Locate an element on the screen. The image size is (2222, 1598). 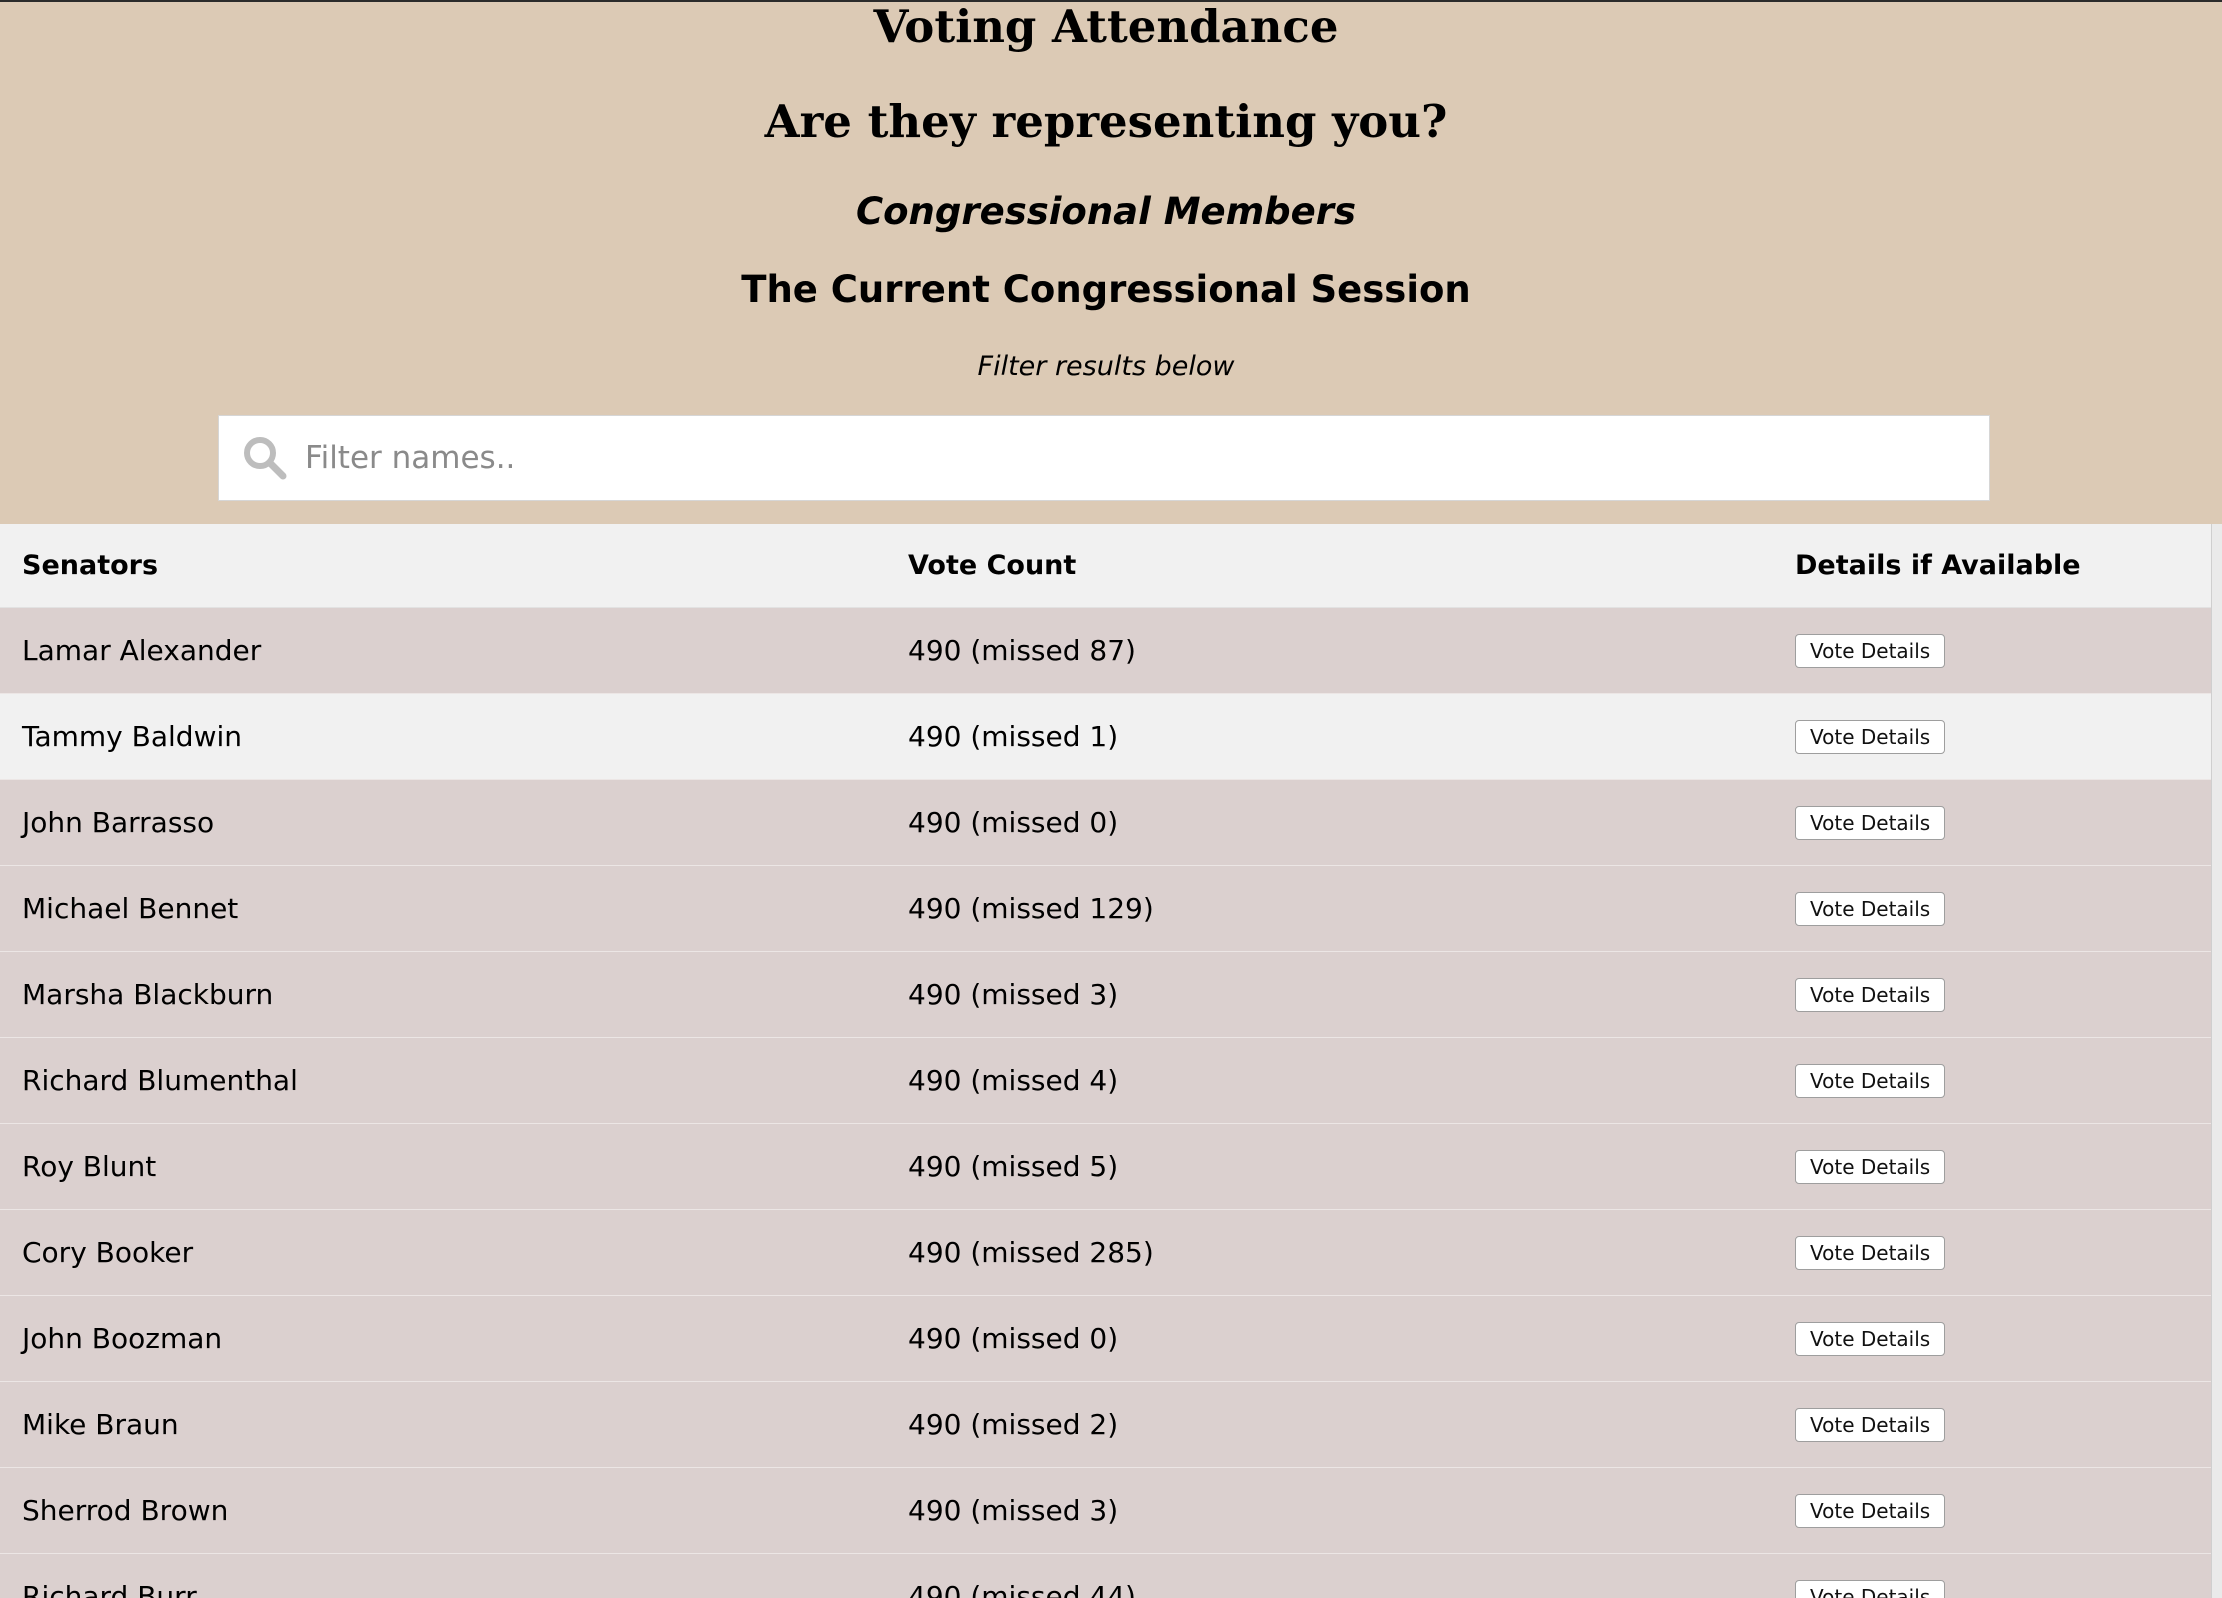
table-header-row: Senators Vote Count Details if Available is located at coordinates (1106, 566).